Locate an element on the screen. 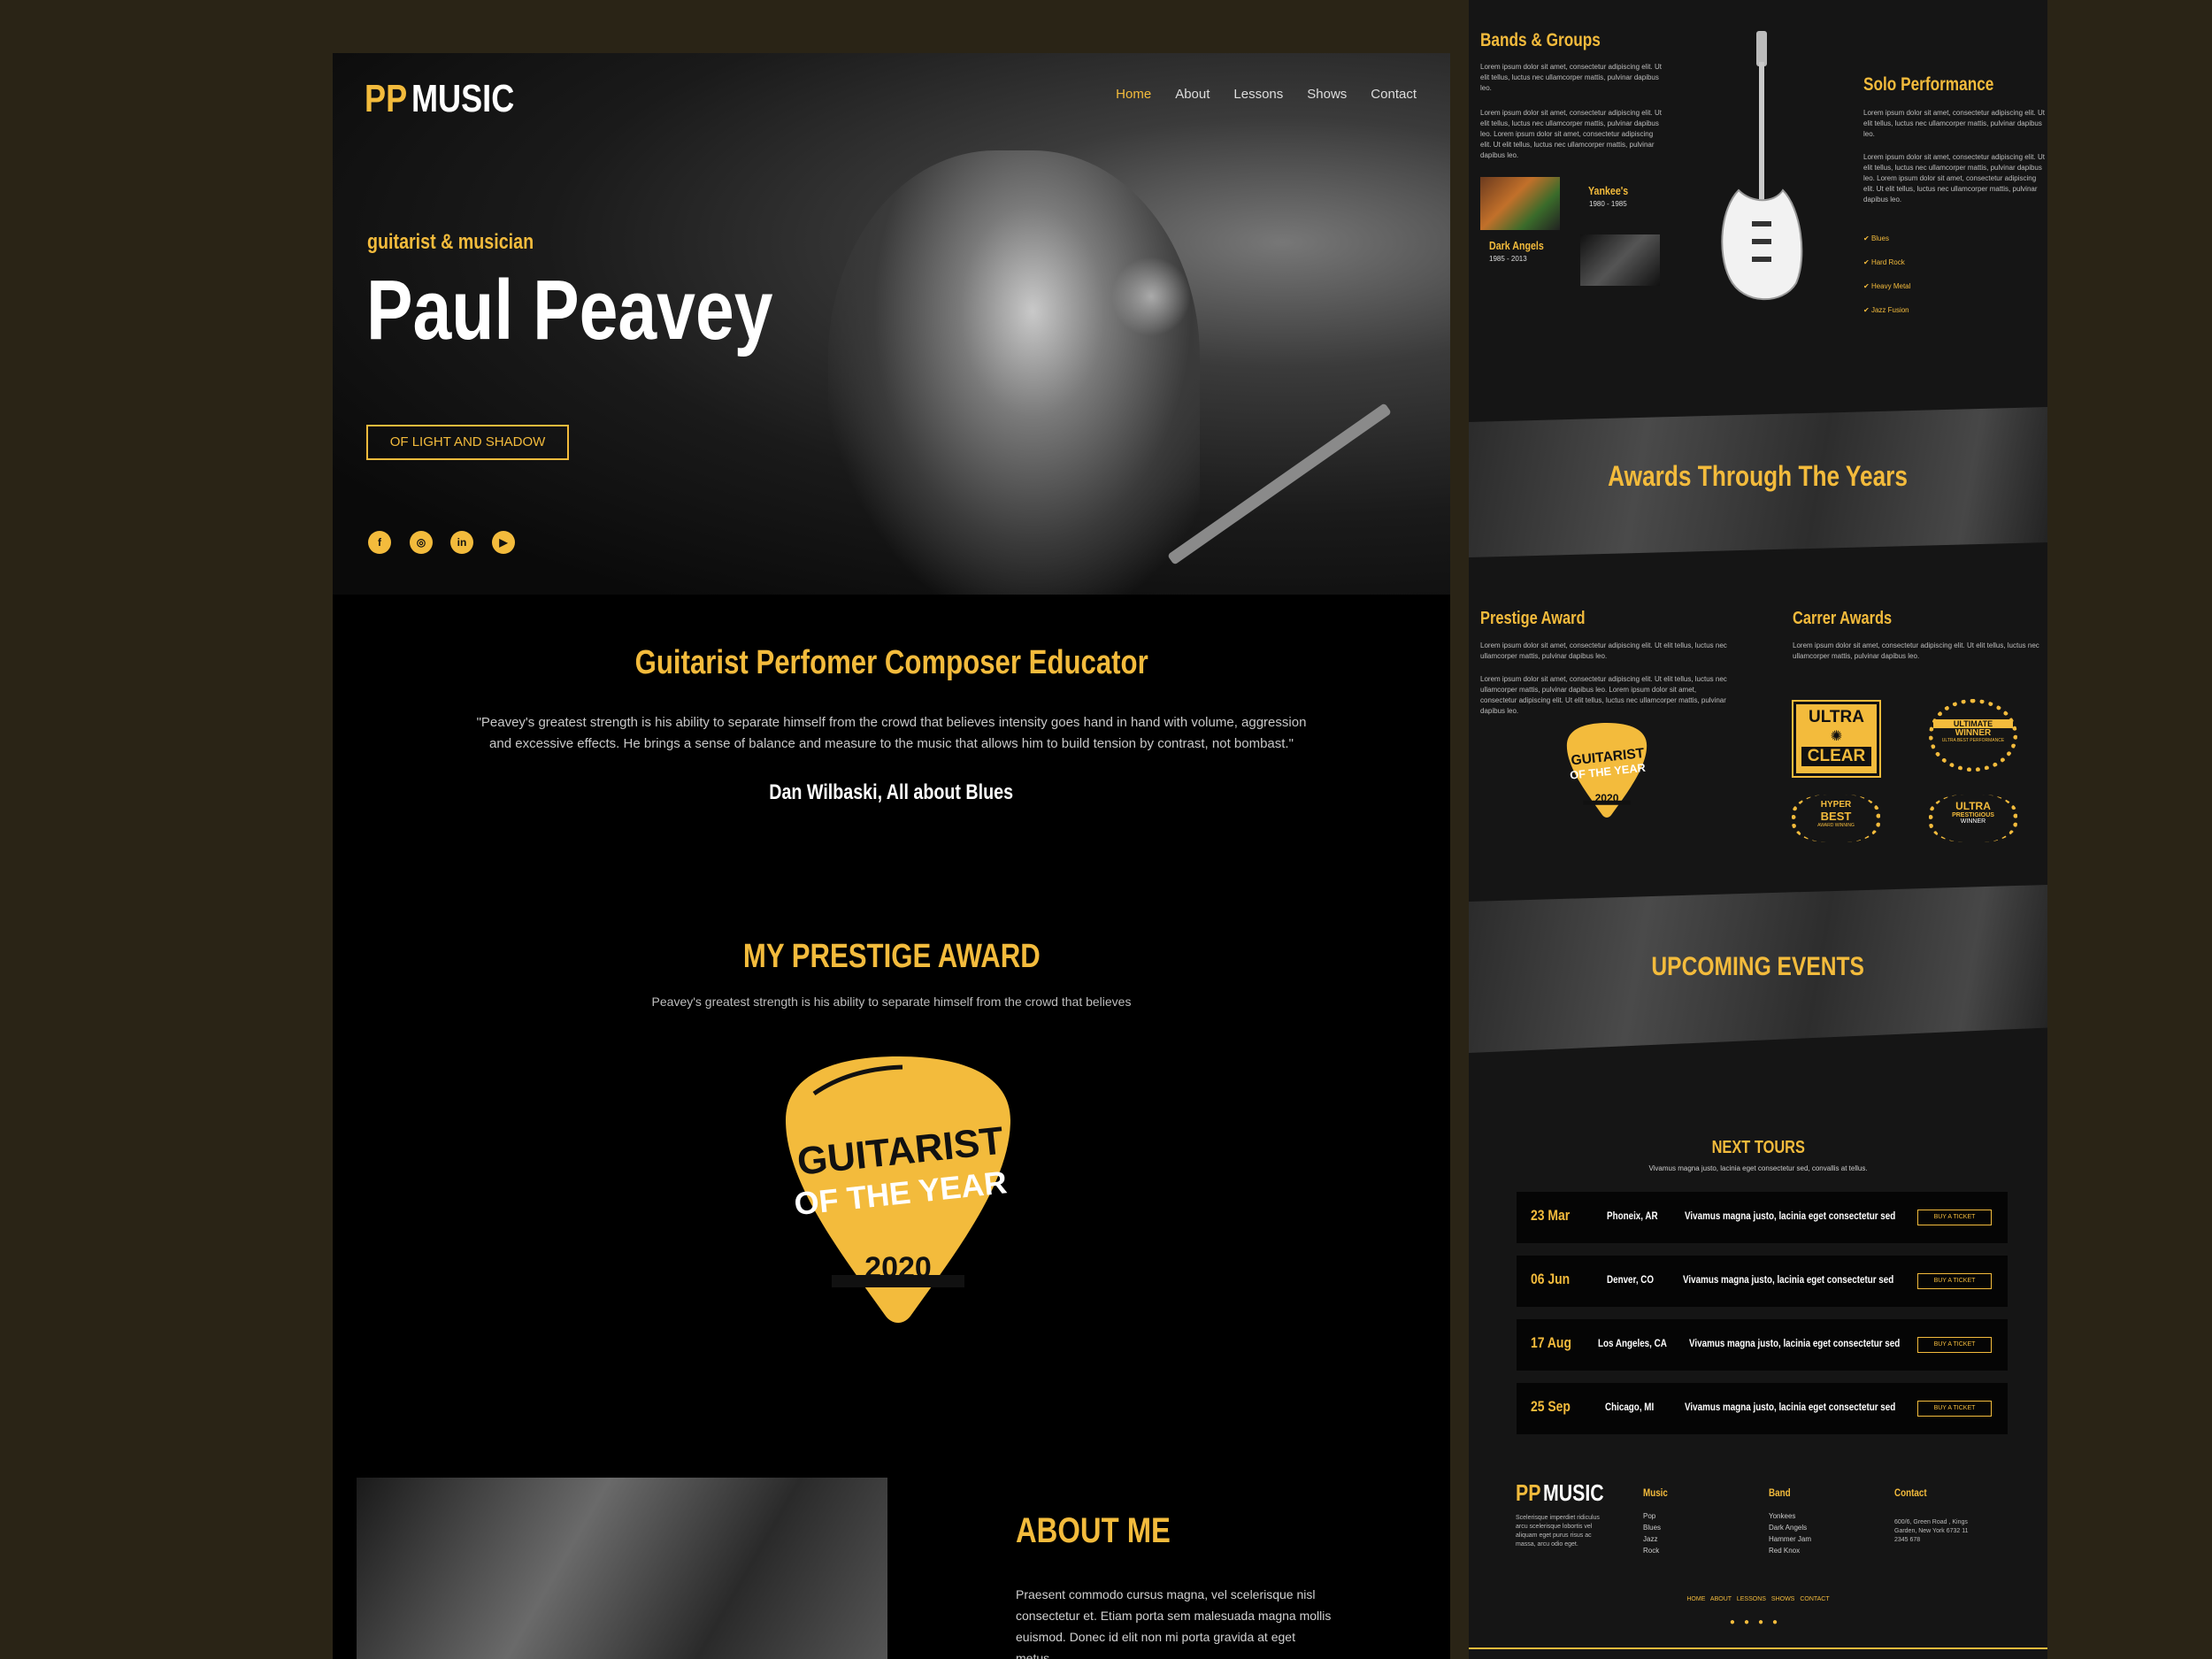  badge4-line3: WINNER is located at coordinates (1973, 822).